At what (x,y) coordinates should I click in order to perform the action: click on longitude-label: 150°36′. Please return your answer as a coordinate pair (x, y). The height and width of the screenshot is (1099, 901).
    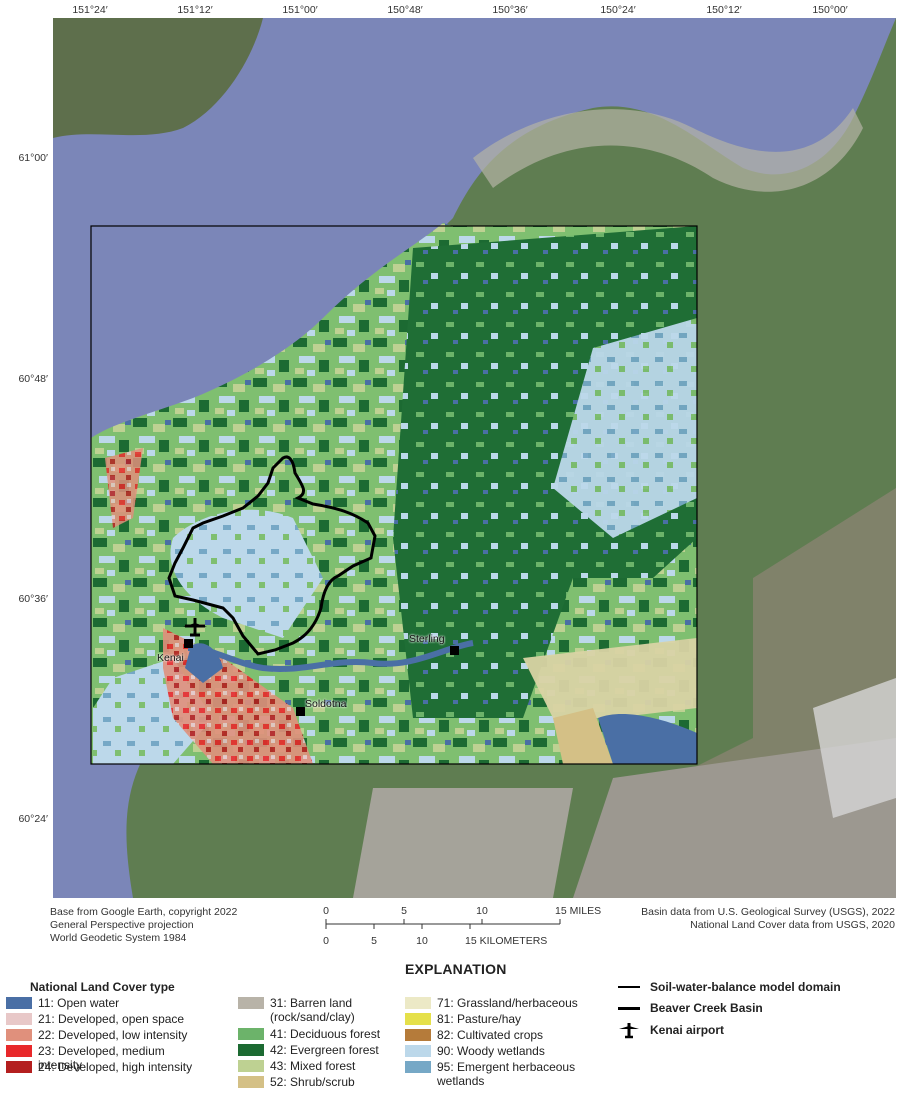
    Looking at the image, I should click on (510, 10).